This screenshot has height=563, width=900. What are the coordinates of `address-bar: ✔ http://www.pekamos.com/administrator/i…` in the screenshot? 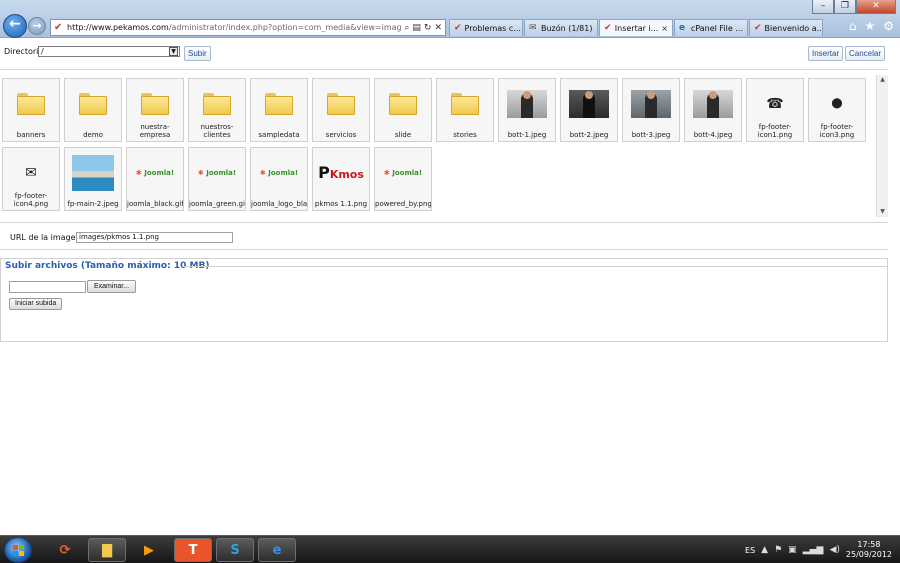 It's located at (248, 27).